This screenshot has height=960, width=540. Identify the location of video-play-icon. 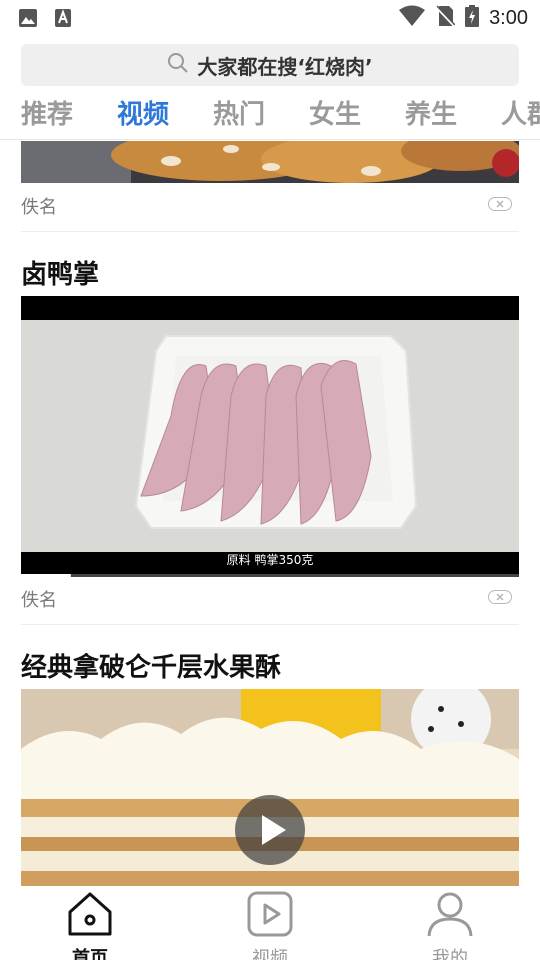
(270, 914).